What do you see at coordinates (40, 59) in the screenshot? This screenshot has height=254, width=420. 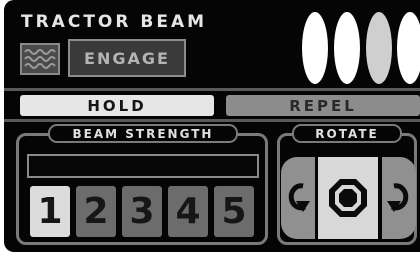 I see `wave-icon` at bounding box center [40, 59].